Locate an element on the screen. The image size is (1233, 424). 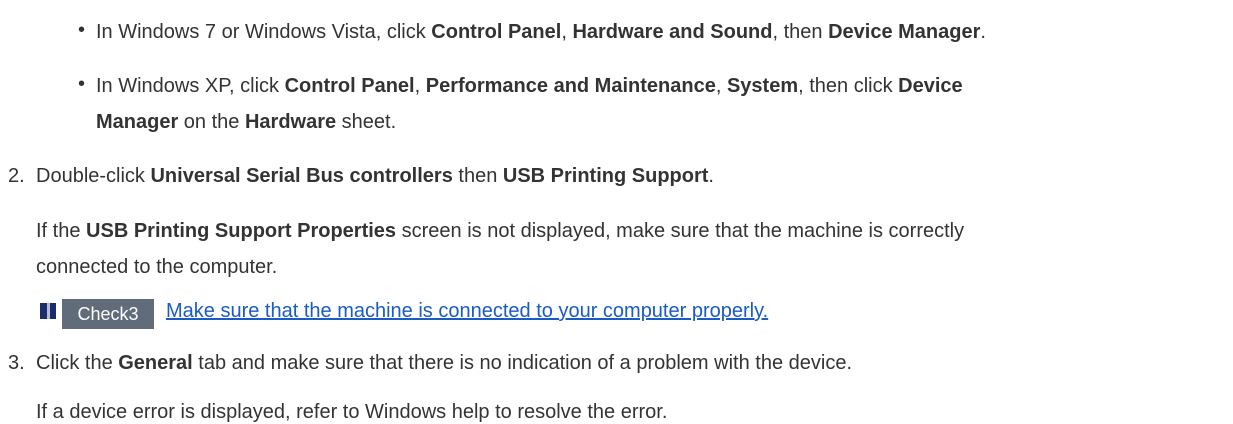
step-number: 3. is located at coordinates (16, 363).